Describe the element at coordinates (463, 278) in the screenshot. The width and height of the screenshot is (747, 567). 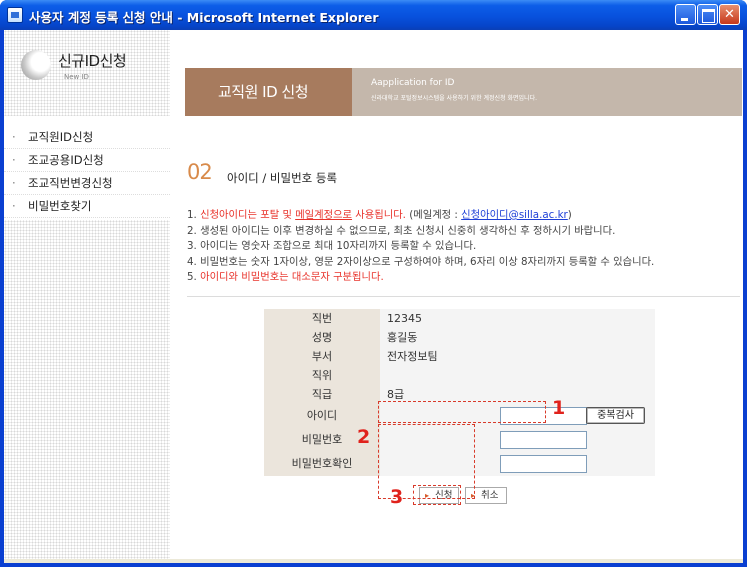
I see `note-5: 5. 아이디와 비밀번호는 대소문자 구분됩니다.` at that location.